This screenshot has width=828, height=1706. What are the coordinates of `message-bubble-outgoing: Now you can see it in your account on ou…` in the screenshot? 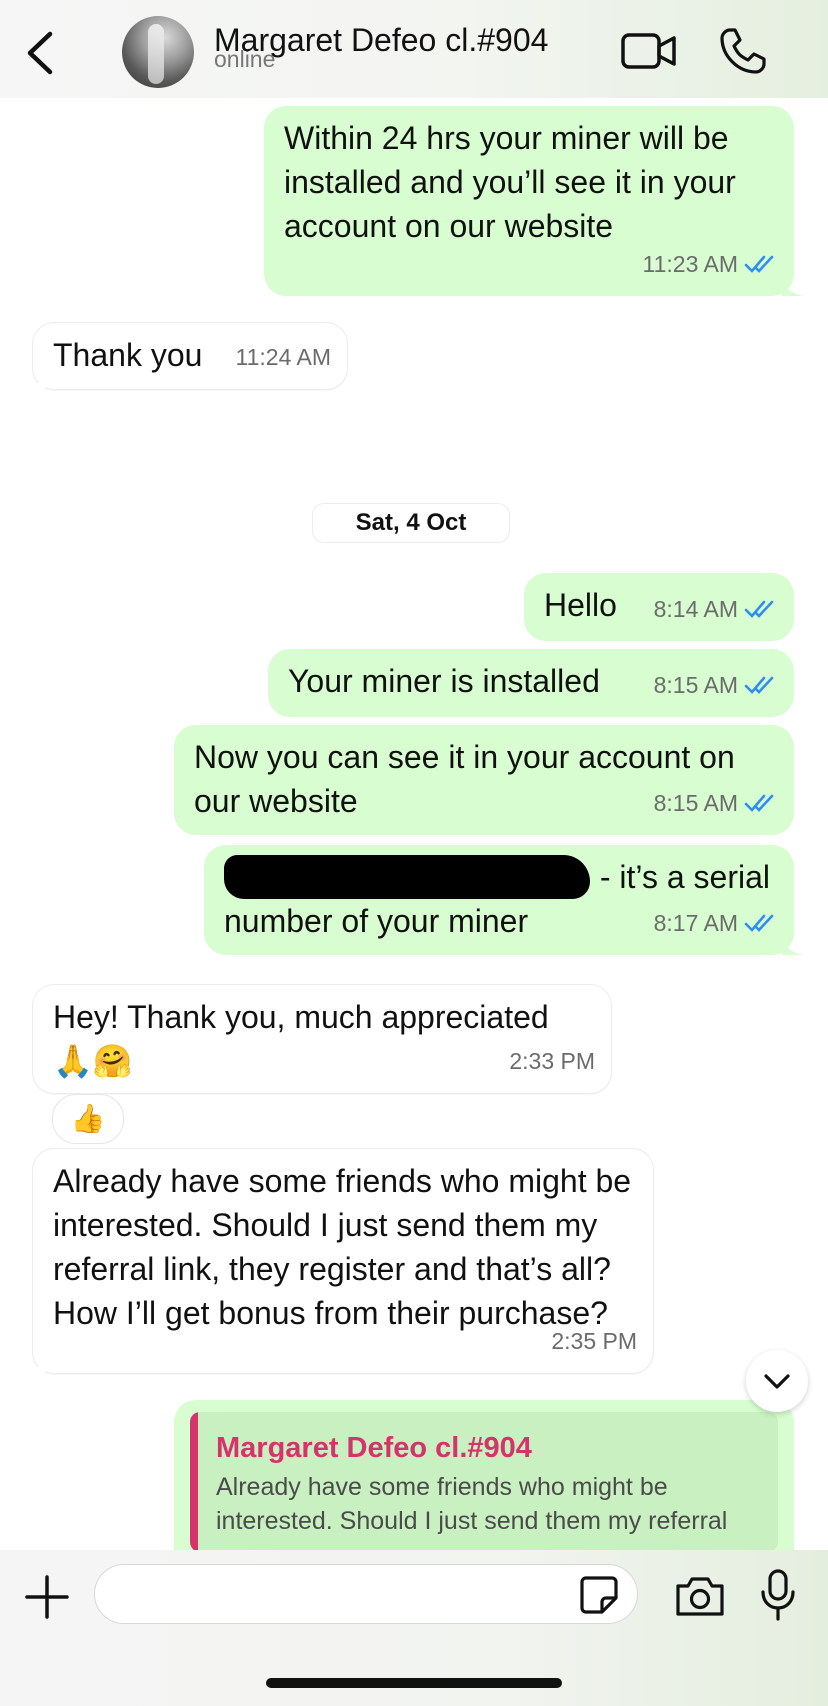 It's located at (484, 780).